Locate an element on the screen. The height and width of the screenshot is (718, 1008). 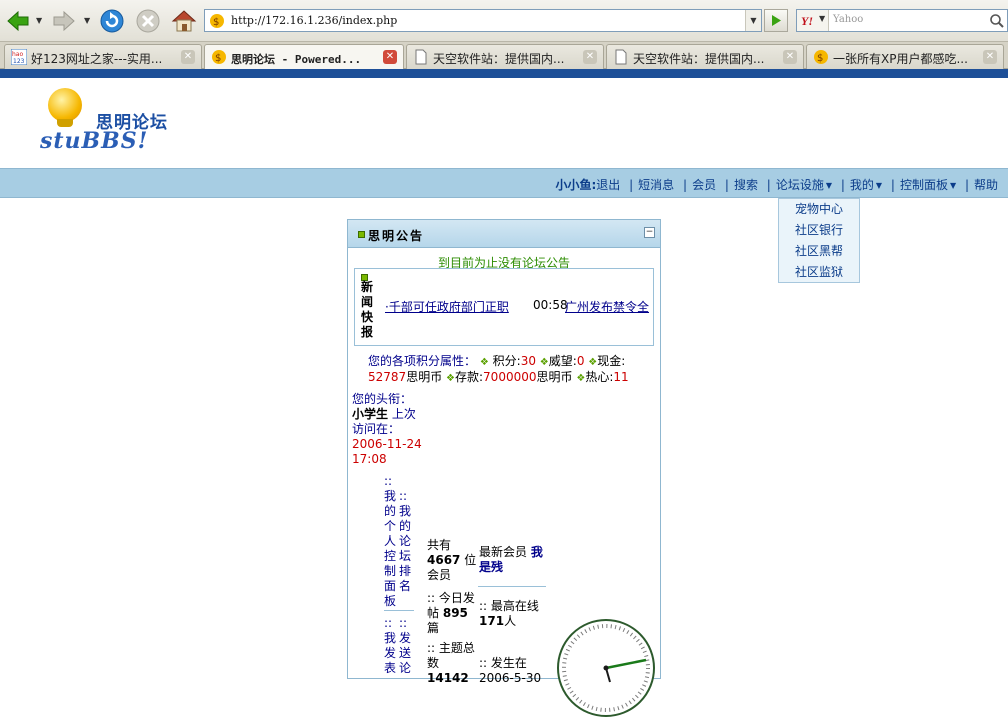
tab-siming-forum: $ 思明论坛 - Powered... ✕ is located at coordinates (304, 57).